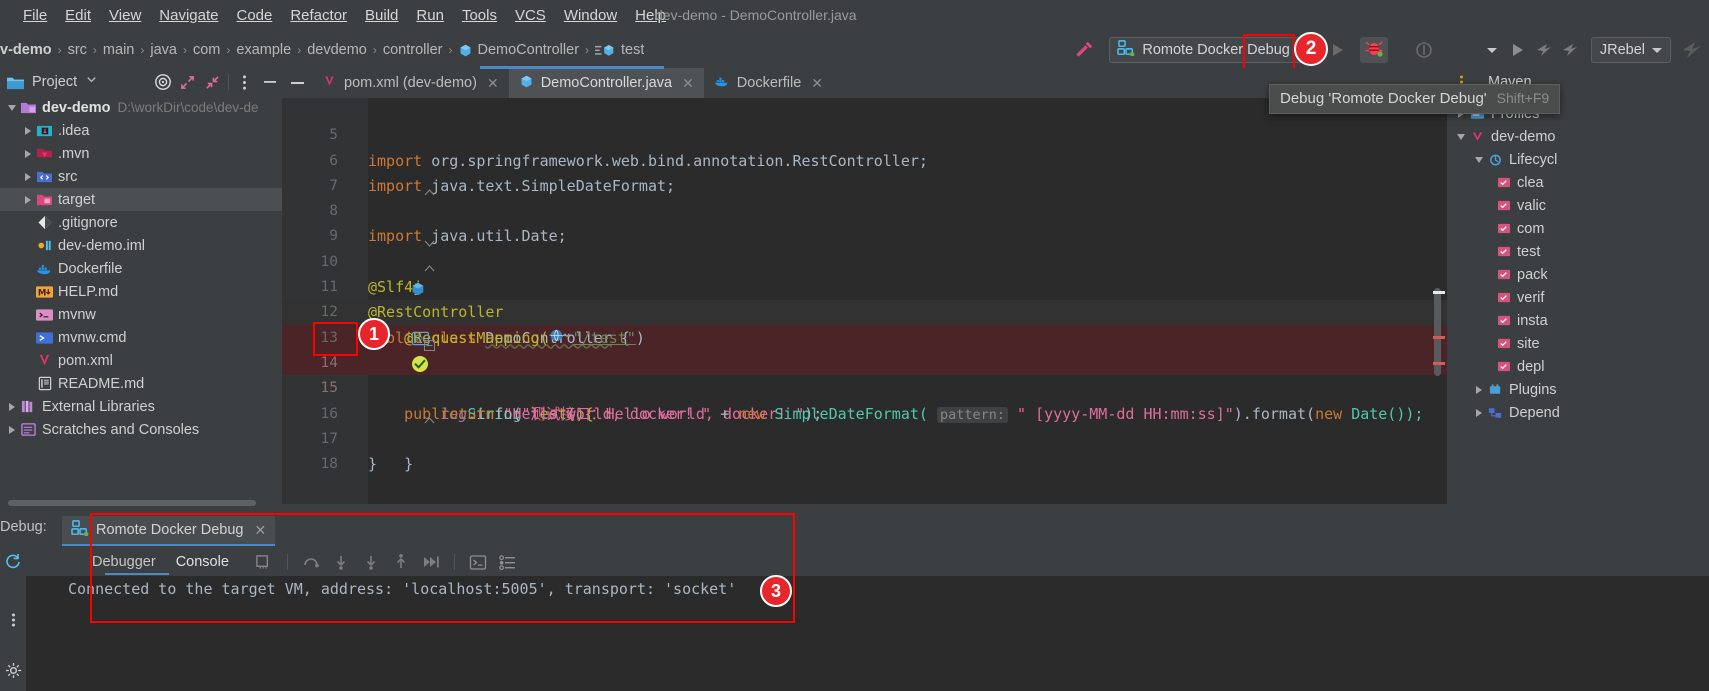 The image size is (1709, 691). Describe the element at coordinates (337, 50) in the screenshot. I see `breadcrumb-item-devdemo: devdemo` at that location.